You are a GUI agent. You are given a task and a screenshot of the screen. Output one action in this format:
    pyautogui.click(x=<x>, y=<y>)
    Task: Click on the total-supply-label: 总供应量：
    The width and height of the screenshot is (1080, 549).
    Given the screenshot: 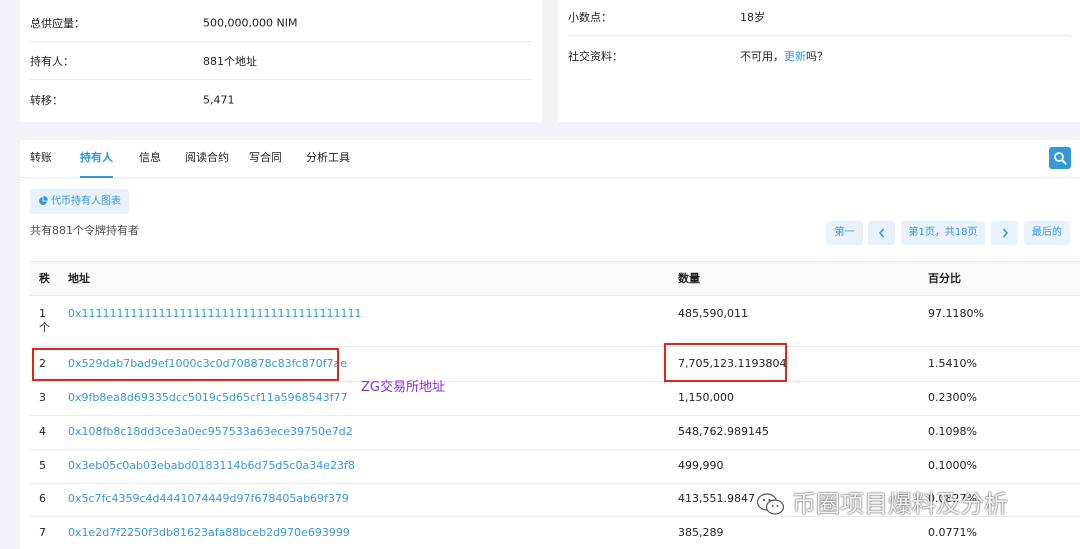 What is the action you would take?
    pyautogui.click(x=57, y=23)
    